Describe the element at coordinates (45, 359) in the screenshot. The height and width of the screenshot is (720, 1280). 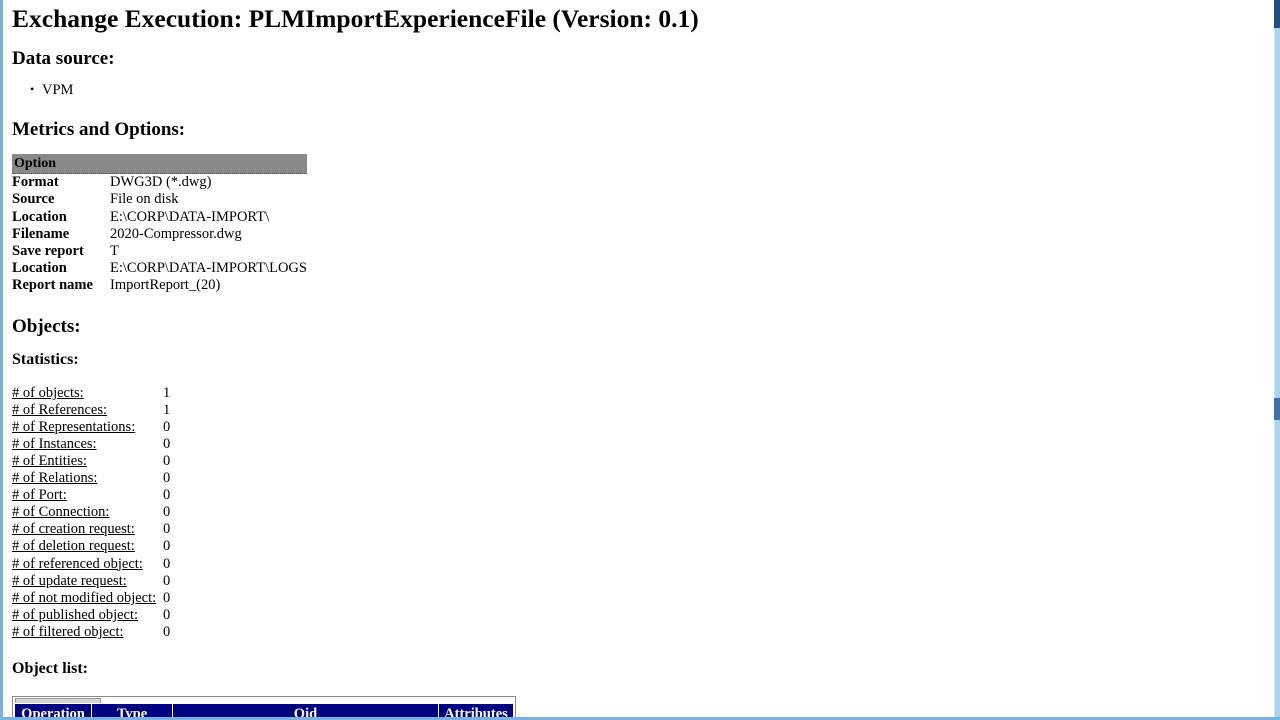
I see `statistics-heading: Statistics:` at that location.